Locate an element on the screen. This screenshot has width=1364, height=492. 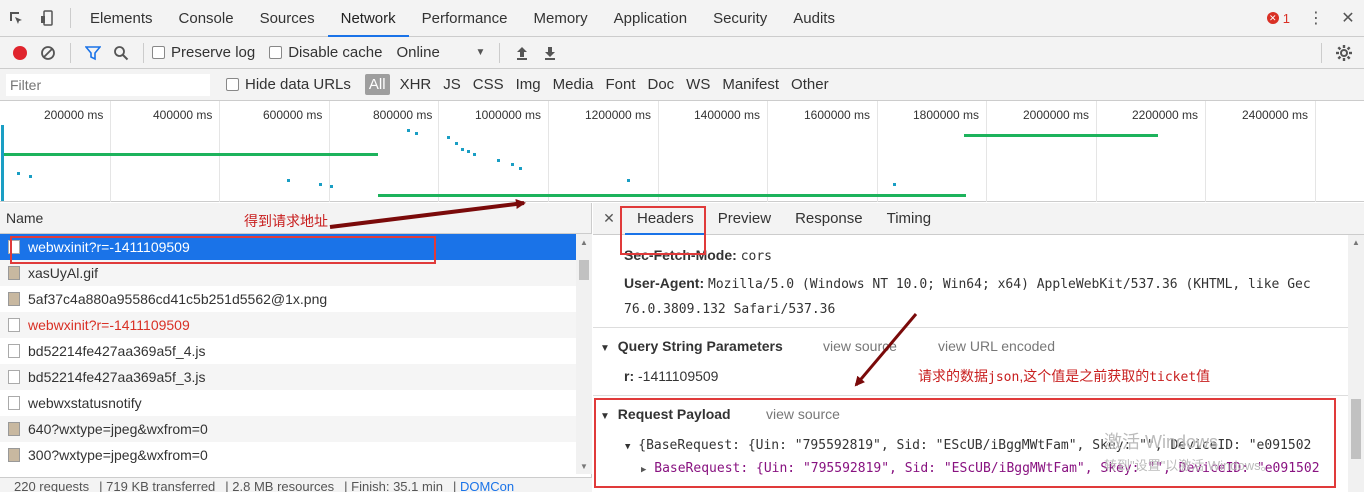
windows-activation-watermark: 转到"设置"以激活 Windows。 is located at coordinates (1189, 465).